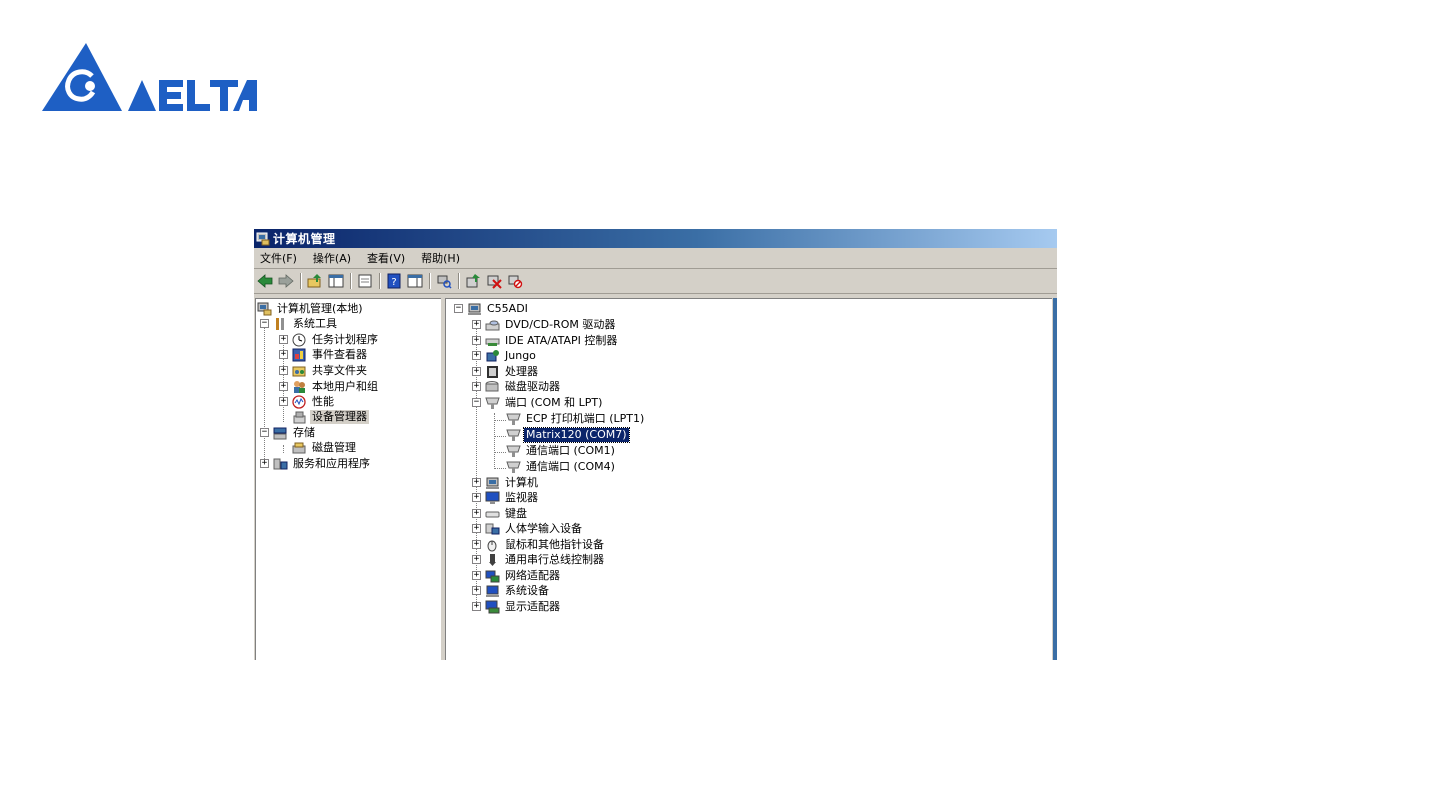 The height and width of the screenshot is (810, 1440). I want to click on up-level-button, so click(315, 281).